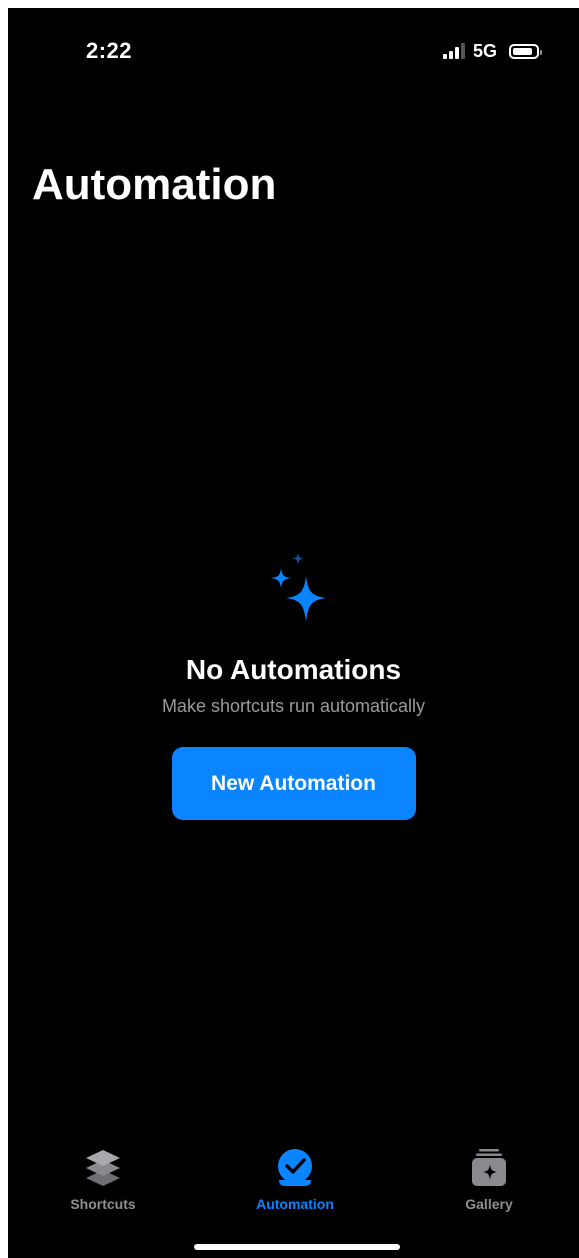 The height and width of the screenshot is (1258, 579). I want to click on layers-icon, so click(103, 1168).